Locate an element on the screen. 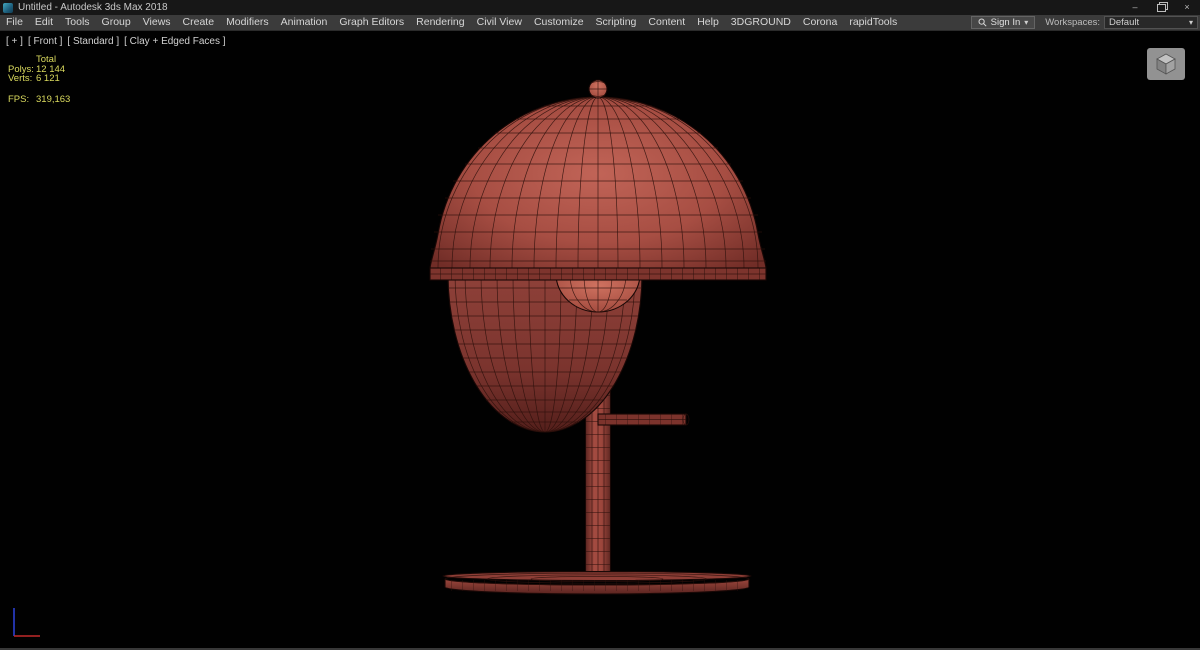 This screenshot has height=650, width=1200. window-controls: – × is located at coordinates (1161, 7).